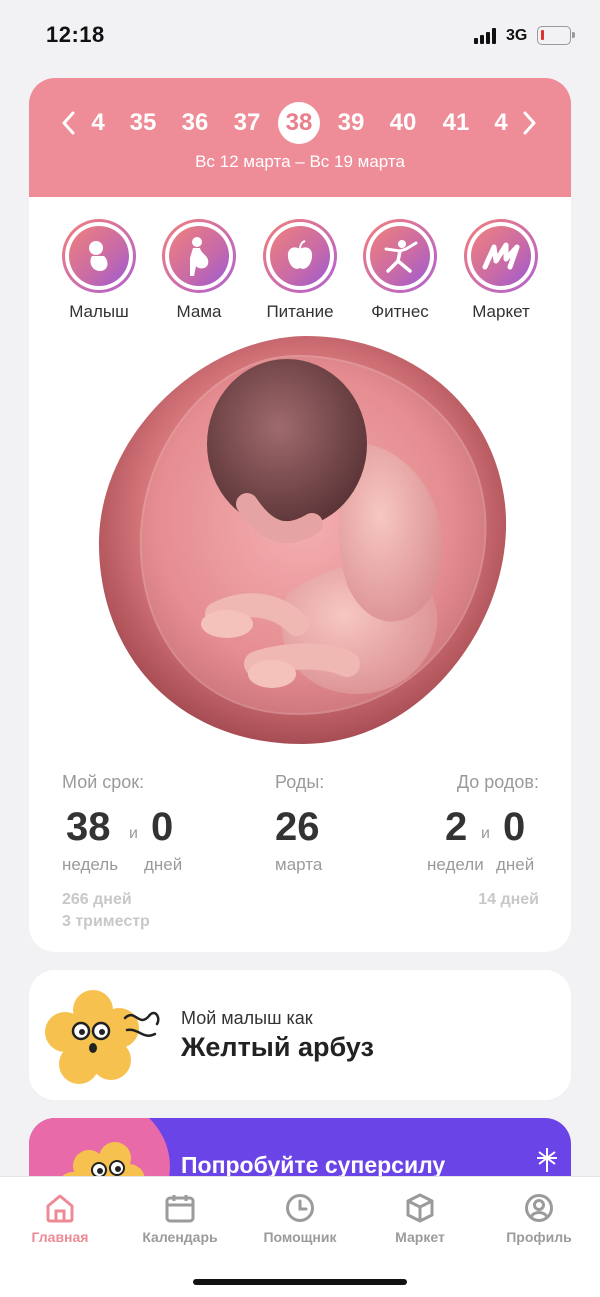  I want to click on week-item: 35, so click(143, 123).